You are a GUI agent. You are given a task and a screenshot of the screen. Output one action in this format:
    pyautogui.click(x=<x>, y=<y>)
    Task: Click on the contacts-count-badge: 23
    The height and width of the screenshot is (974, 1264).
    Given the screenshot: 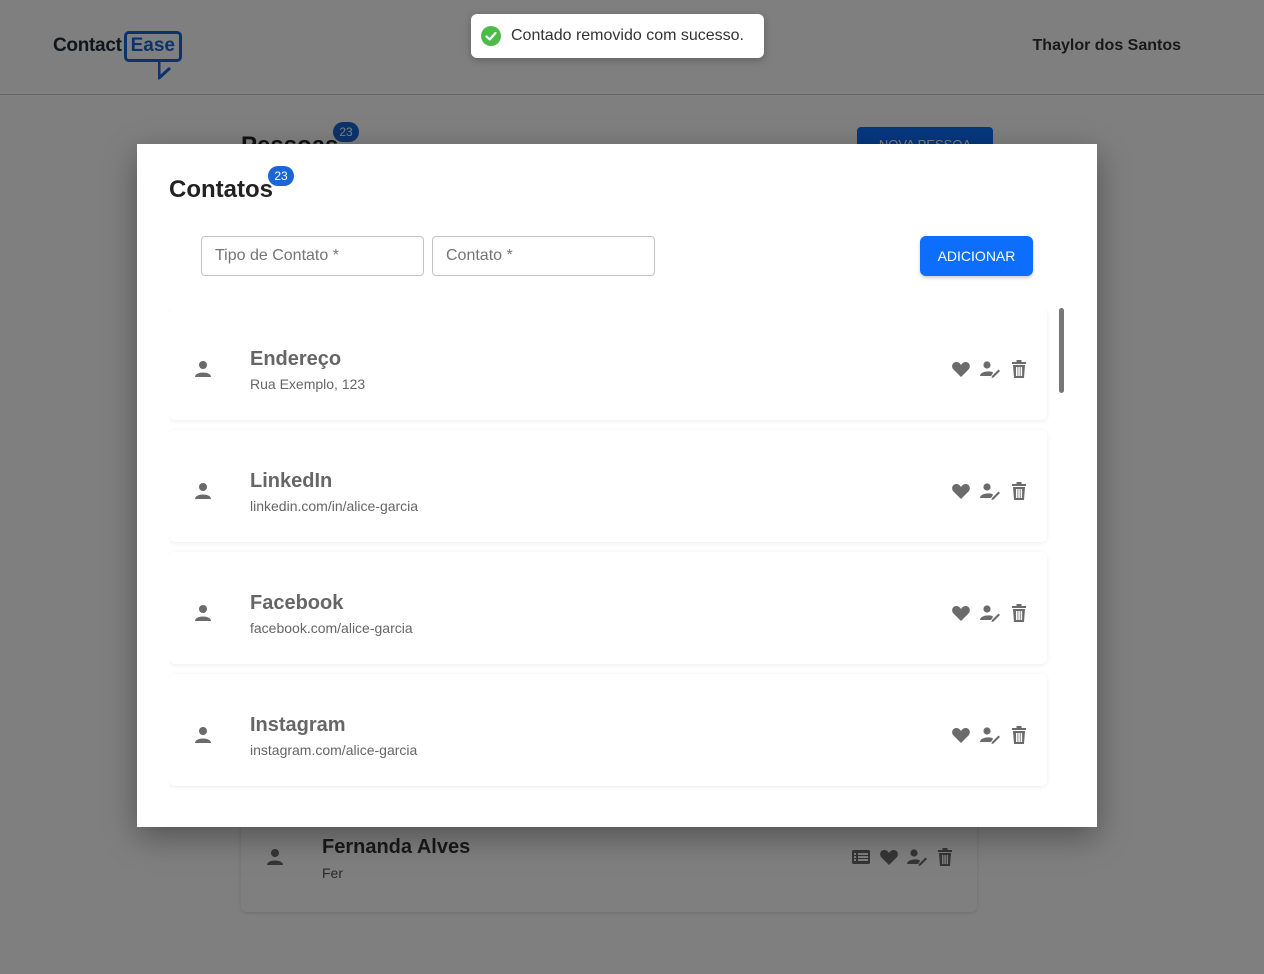 What is the action you would take?
    pyautogui.click(x=281, y=176)
    